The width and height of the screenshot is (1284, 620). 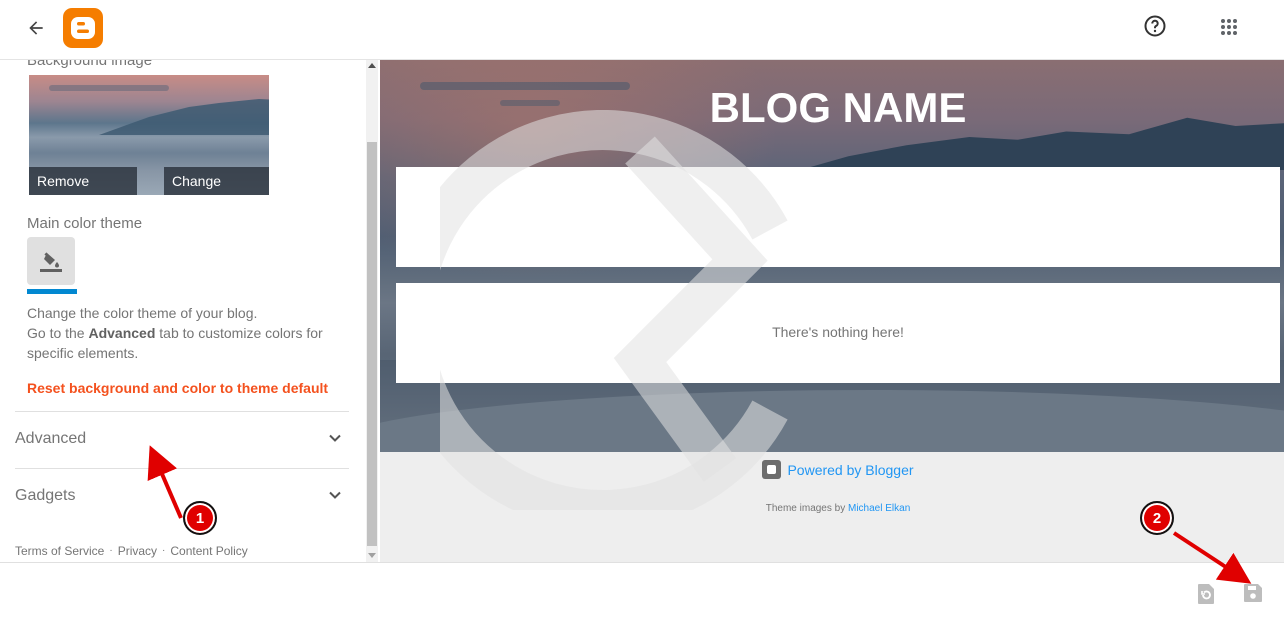 I want to click on annotation-marker-2: 2, so click(x=1157, y=518).